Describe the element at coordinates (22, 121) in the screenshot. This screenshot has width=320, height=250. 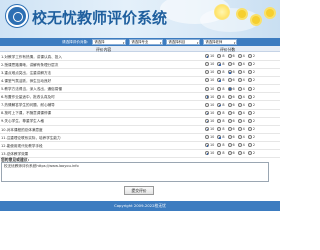
I see `question-text: 9.关心学生，尊重学生人格` at that location.